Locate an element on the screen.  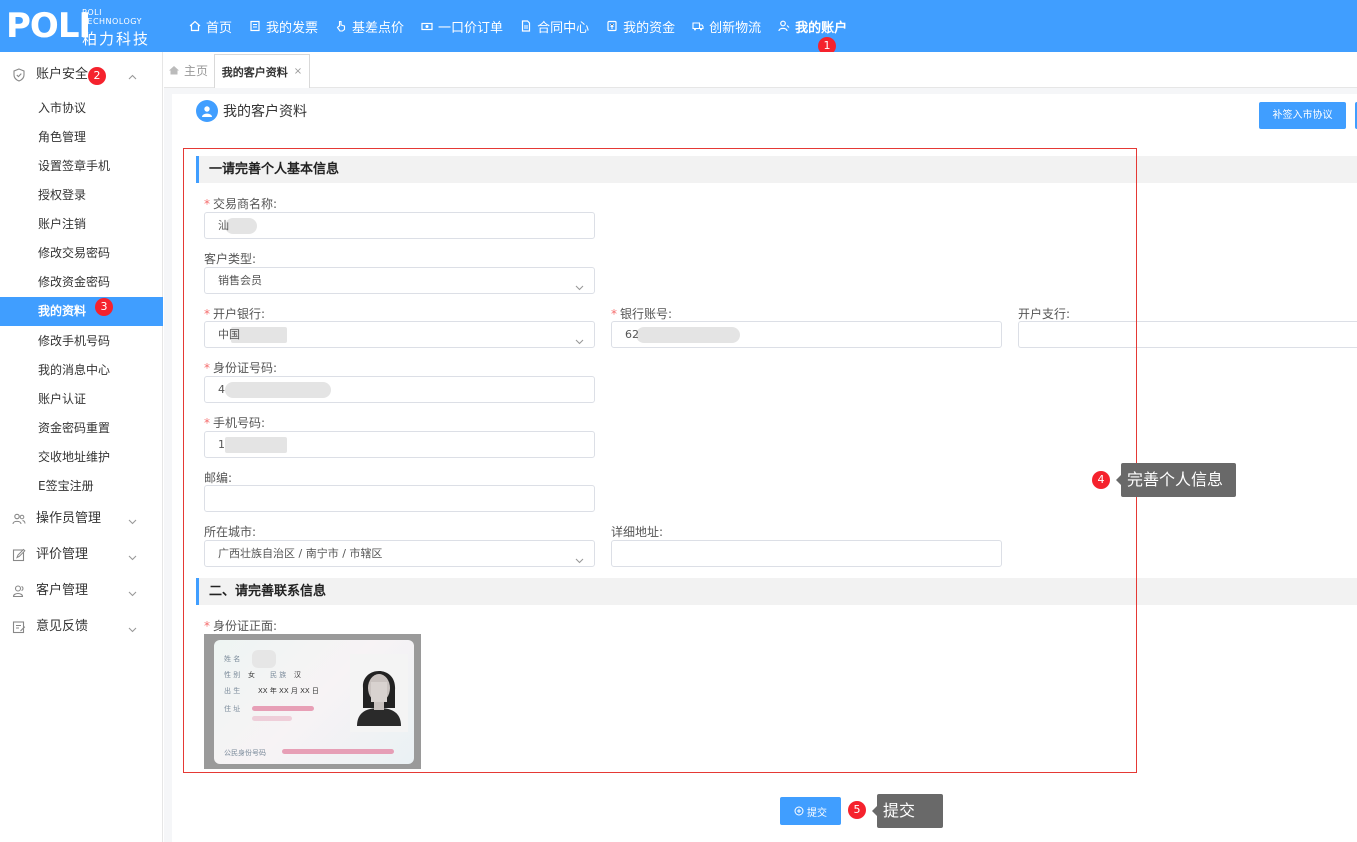
section-title: 二、请完善联系信息 is located at coordinates (268, 591).